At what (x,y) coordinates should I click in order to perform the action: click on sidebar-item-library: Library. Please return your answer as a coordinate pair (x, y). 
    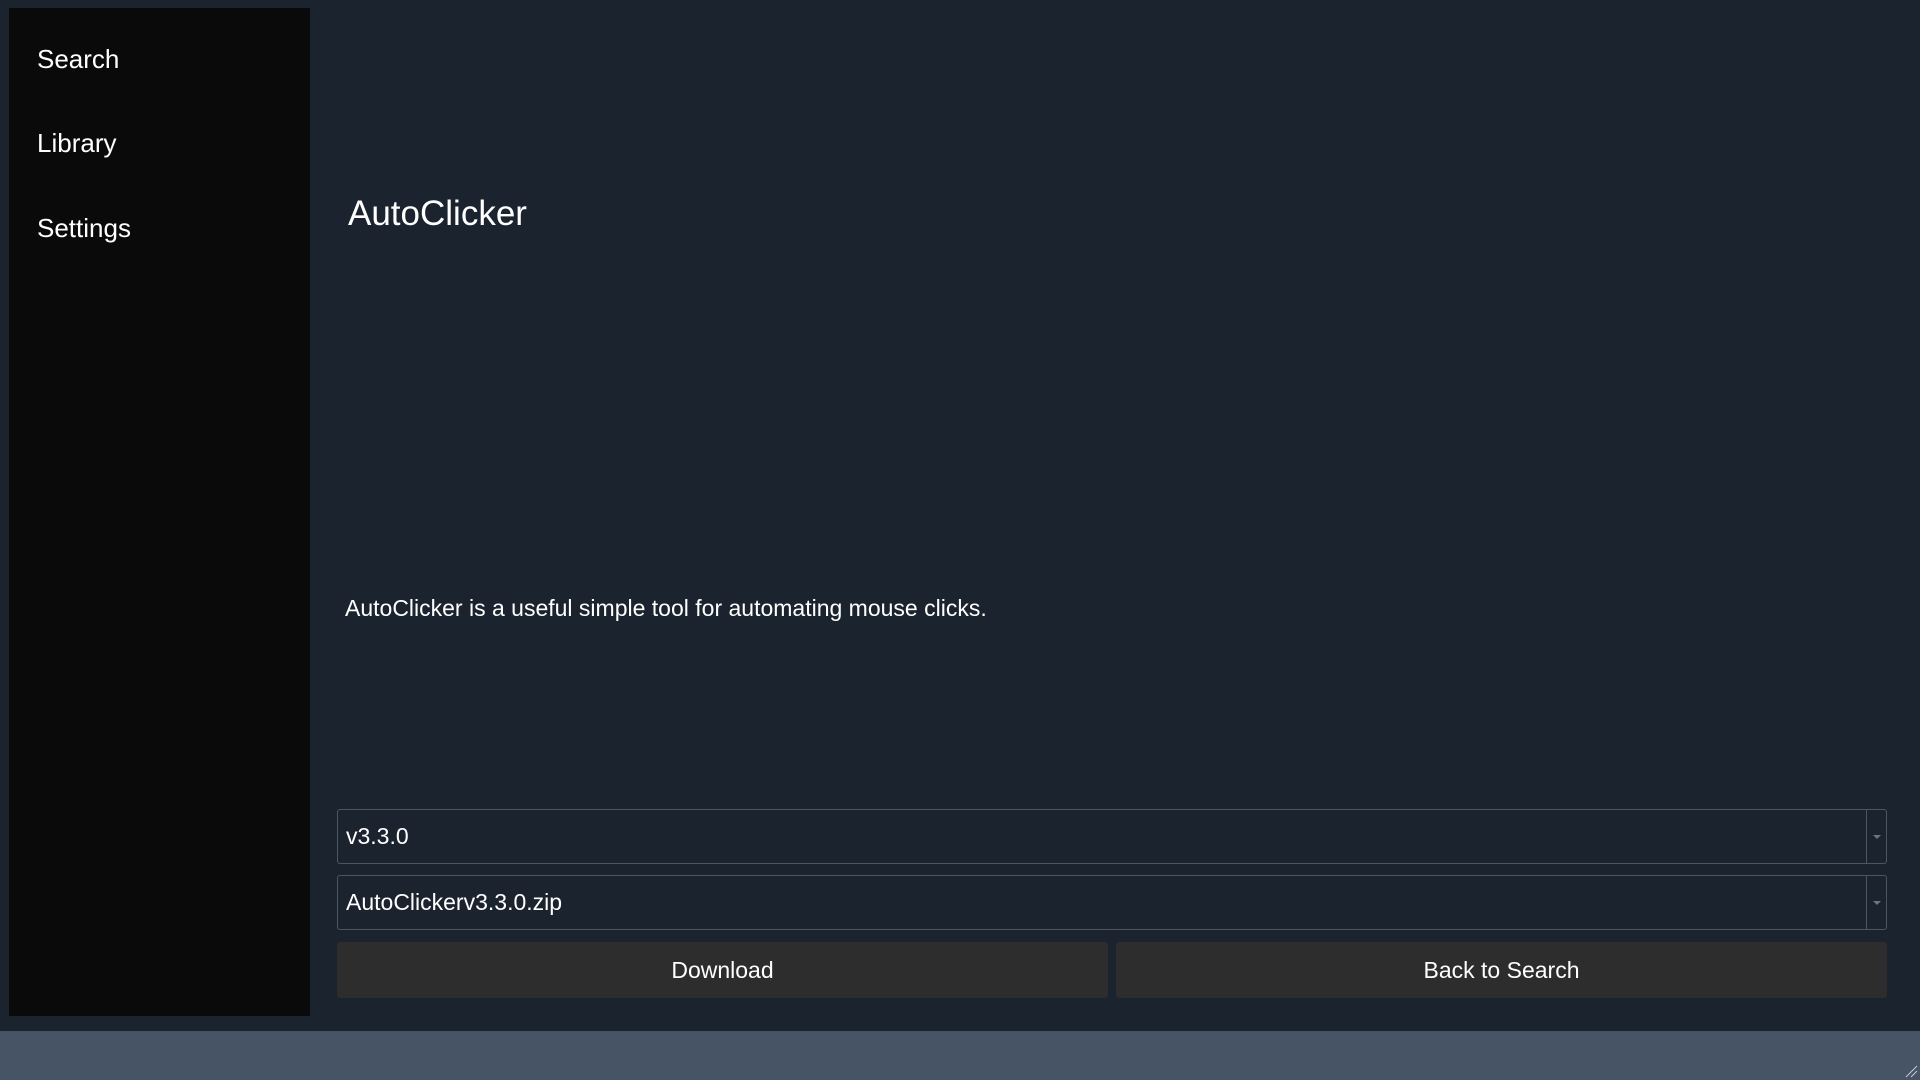
    Looking at the image, I should click on (76, 143).